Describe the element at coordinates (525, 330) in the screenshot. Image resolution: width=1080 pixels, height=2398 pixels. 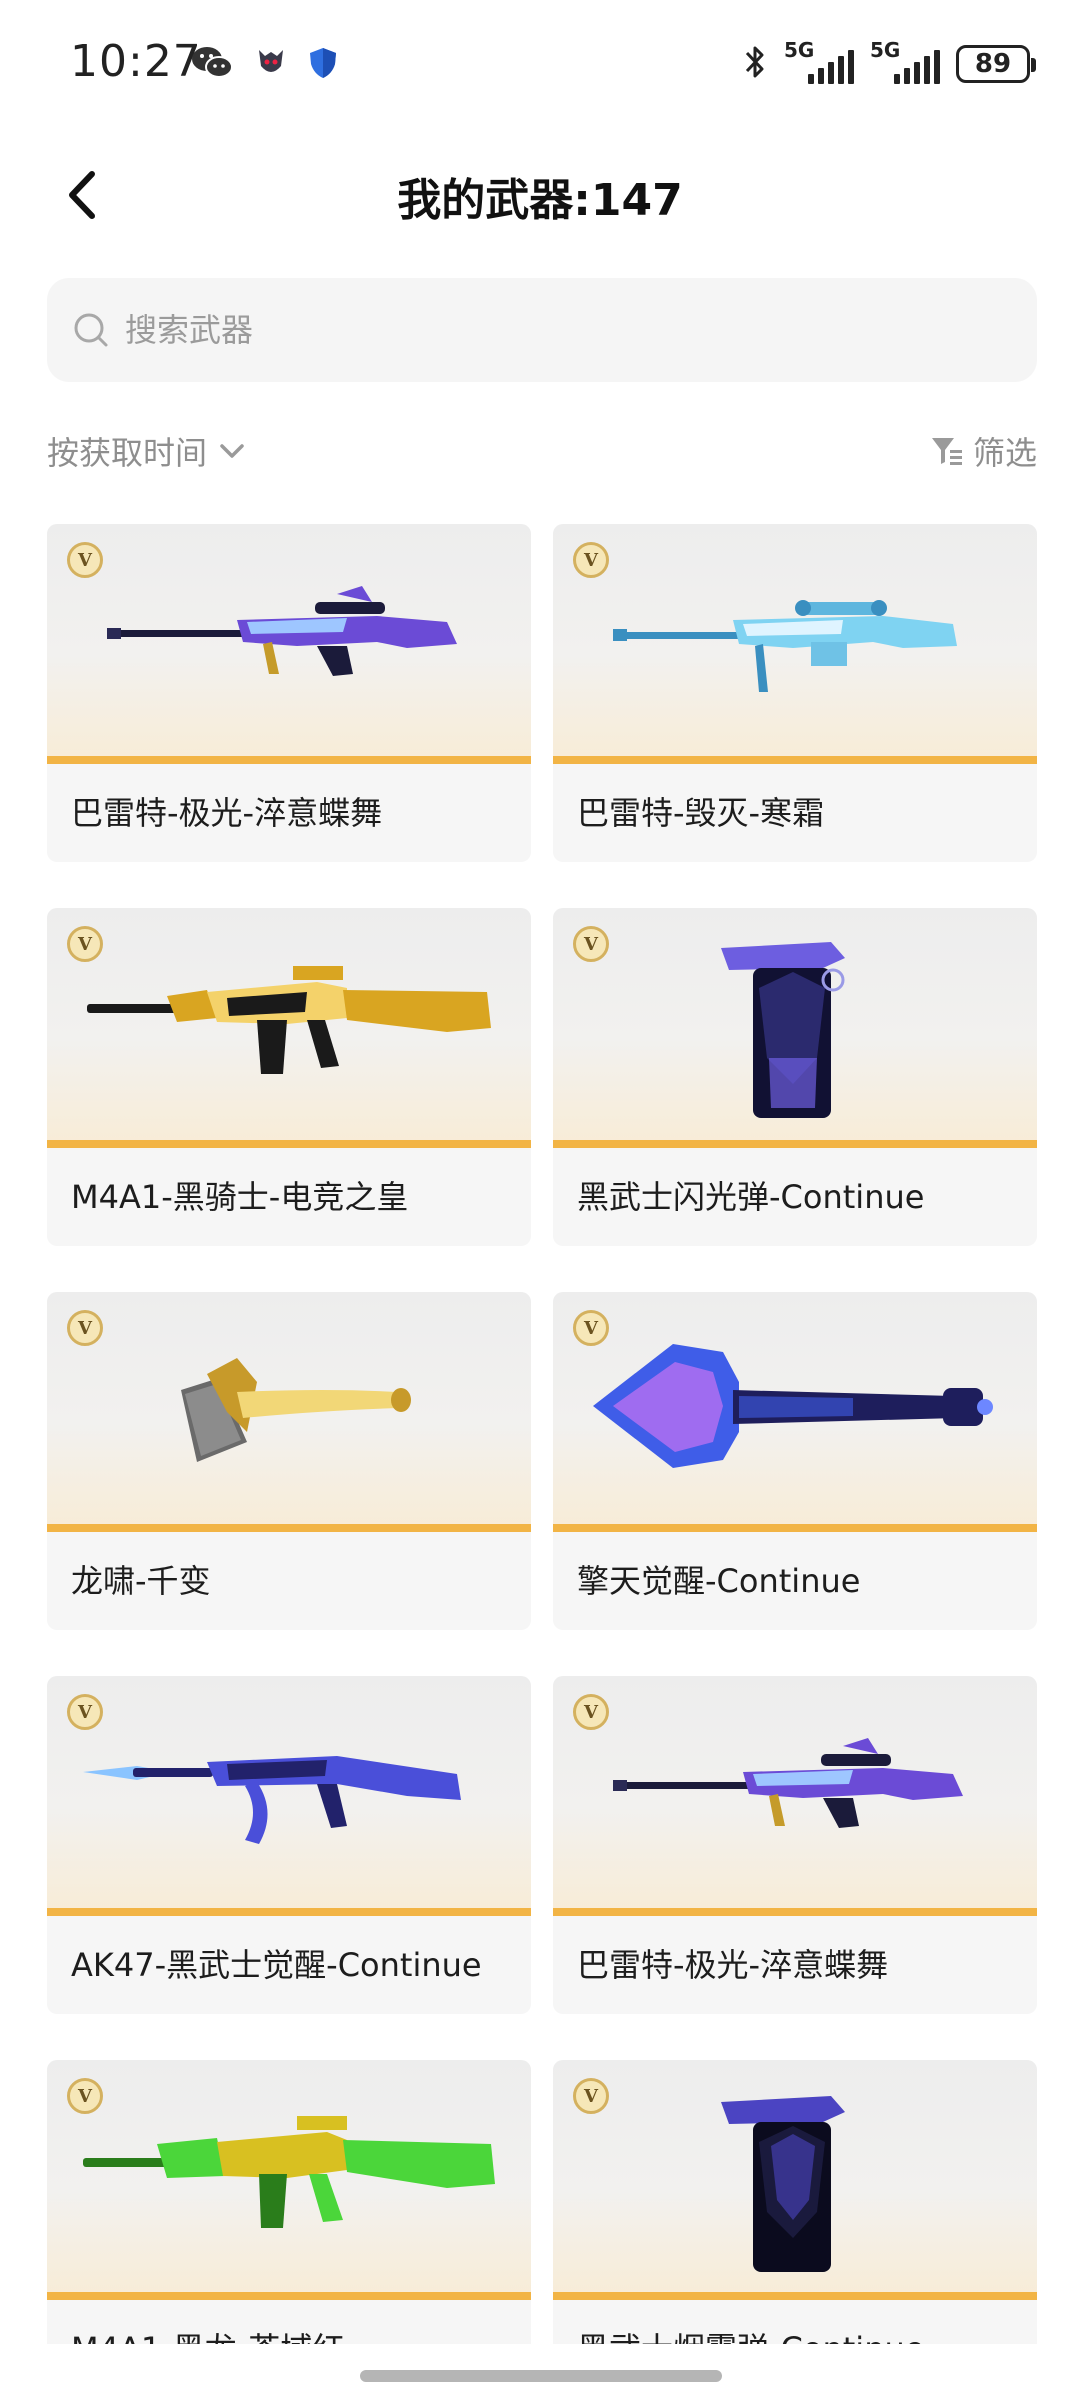
I see `search-input` at that location.